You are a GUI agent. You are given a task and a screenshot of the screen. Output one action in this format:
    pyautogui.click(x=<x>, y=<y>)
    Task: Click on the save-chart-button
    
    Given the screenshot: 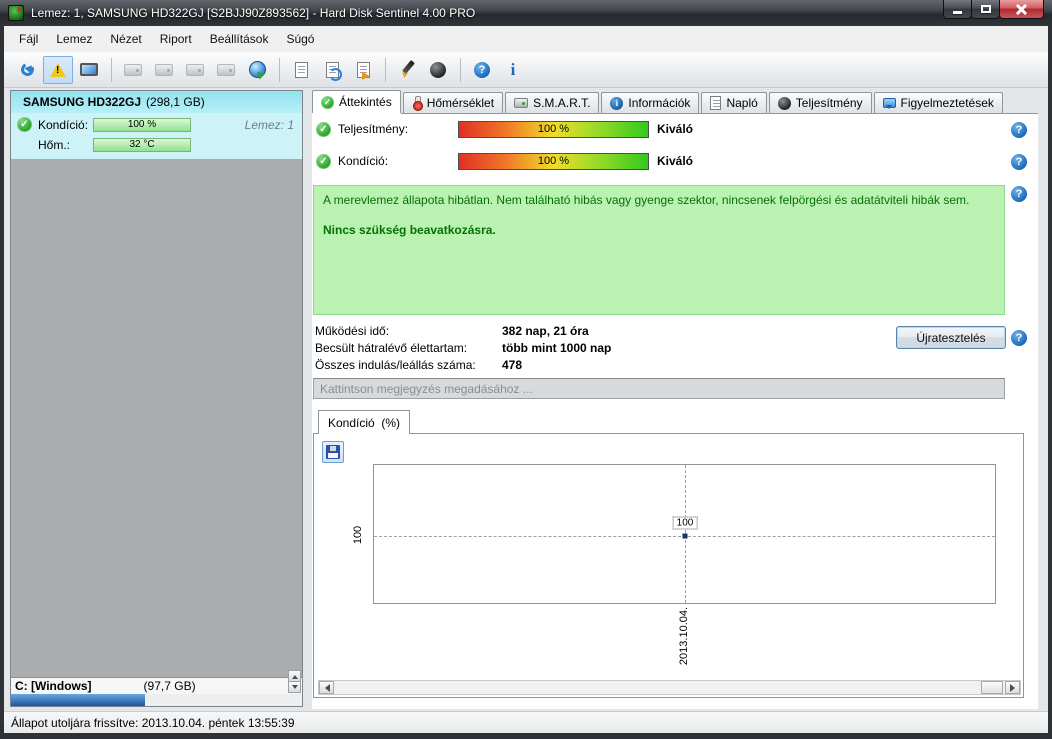 What is the action you would take?
    pyautogui.click(x=333, y=452)
    